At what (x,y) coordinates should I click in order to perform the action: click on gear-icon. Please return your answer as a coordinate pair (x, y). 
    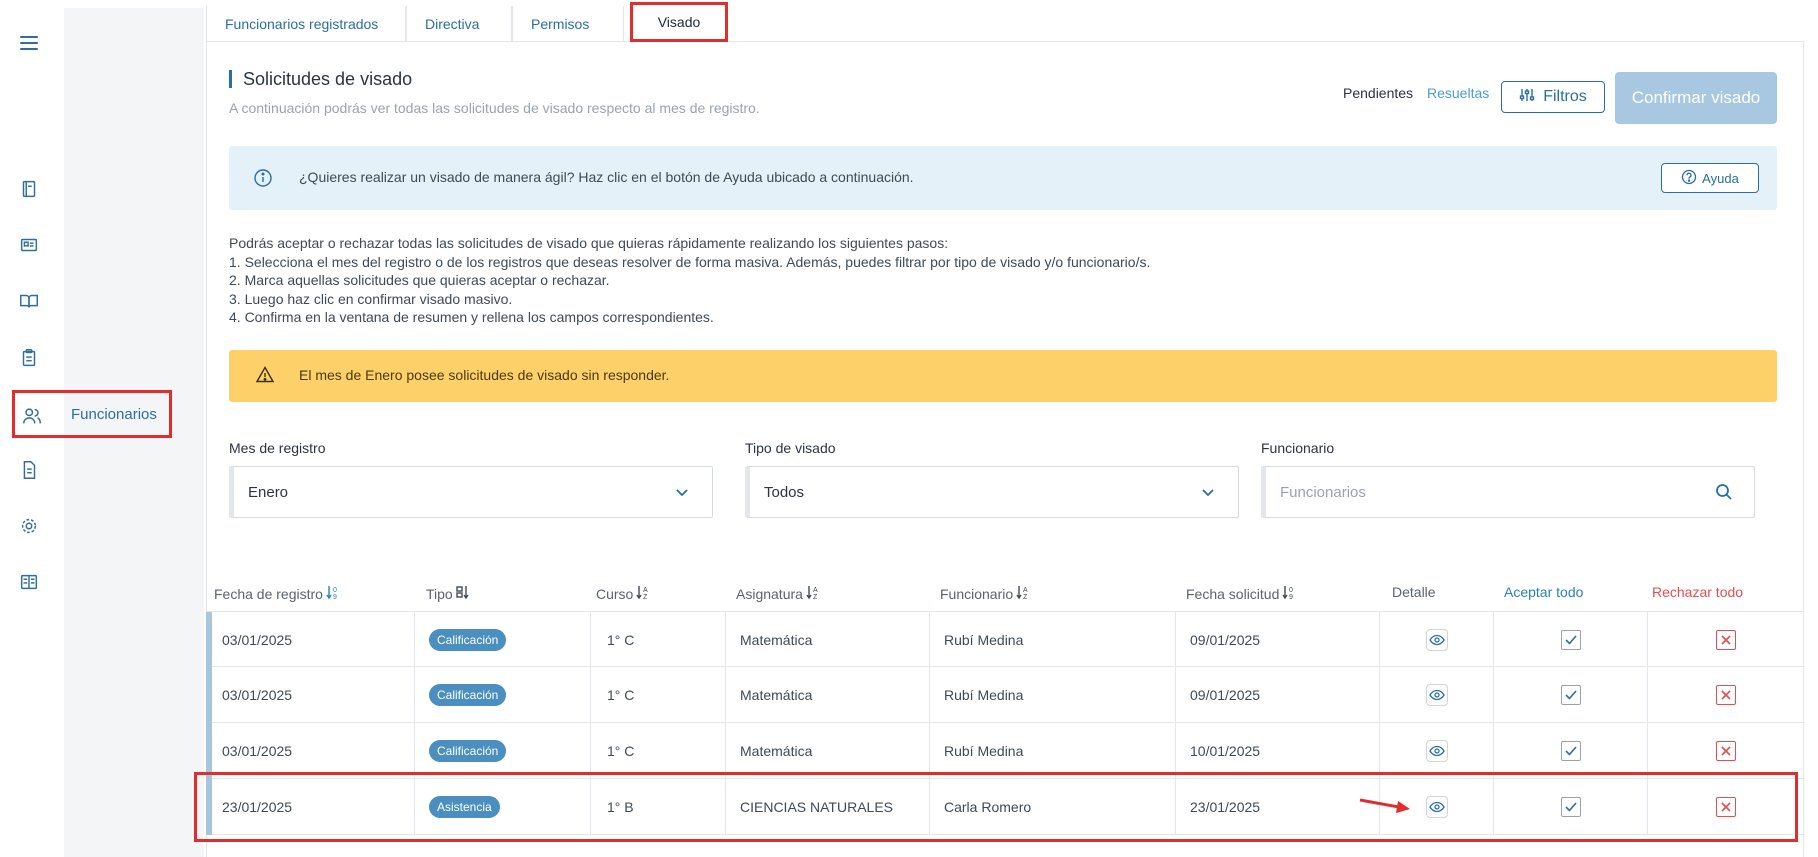
    Looking at the image, I should click on (29, 526).